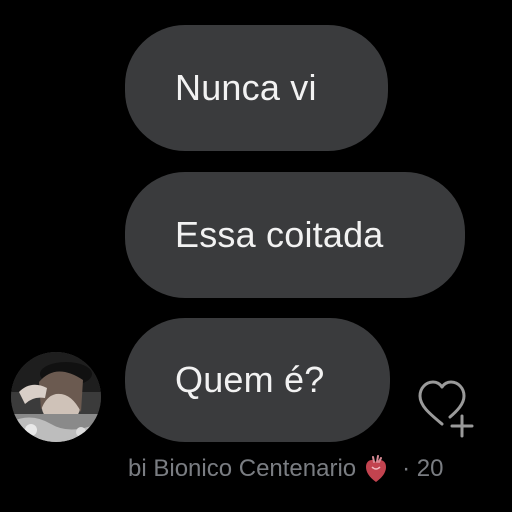 This screenshot has width=512, height=512. What do you see at coordinates (242, 469) in the screenshot?
I see `sender-name: bi Bionico Centenario` at bounding box center [242, 469].